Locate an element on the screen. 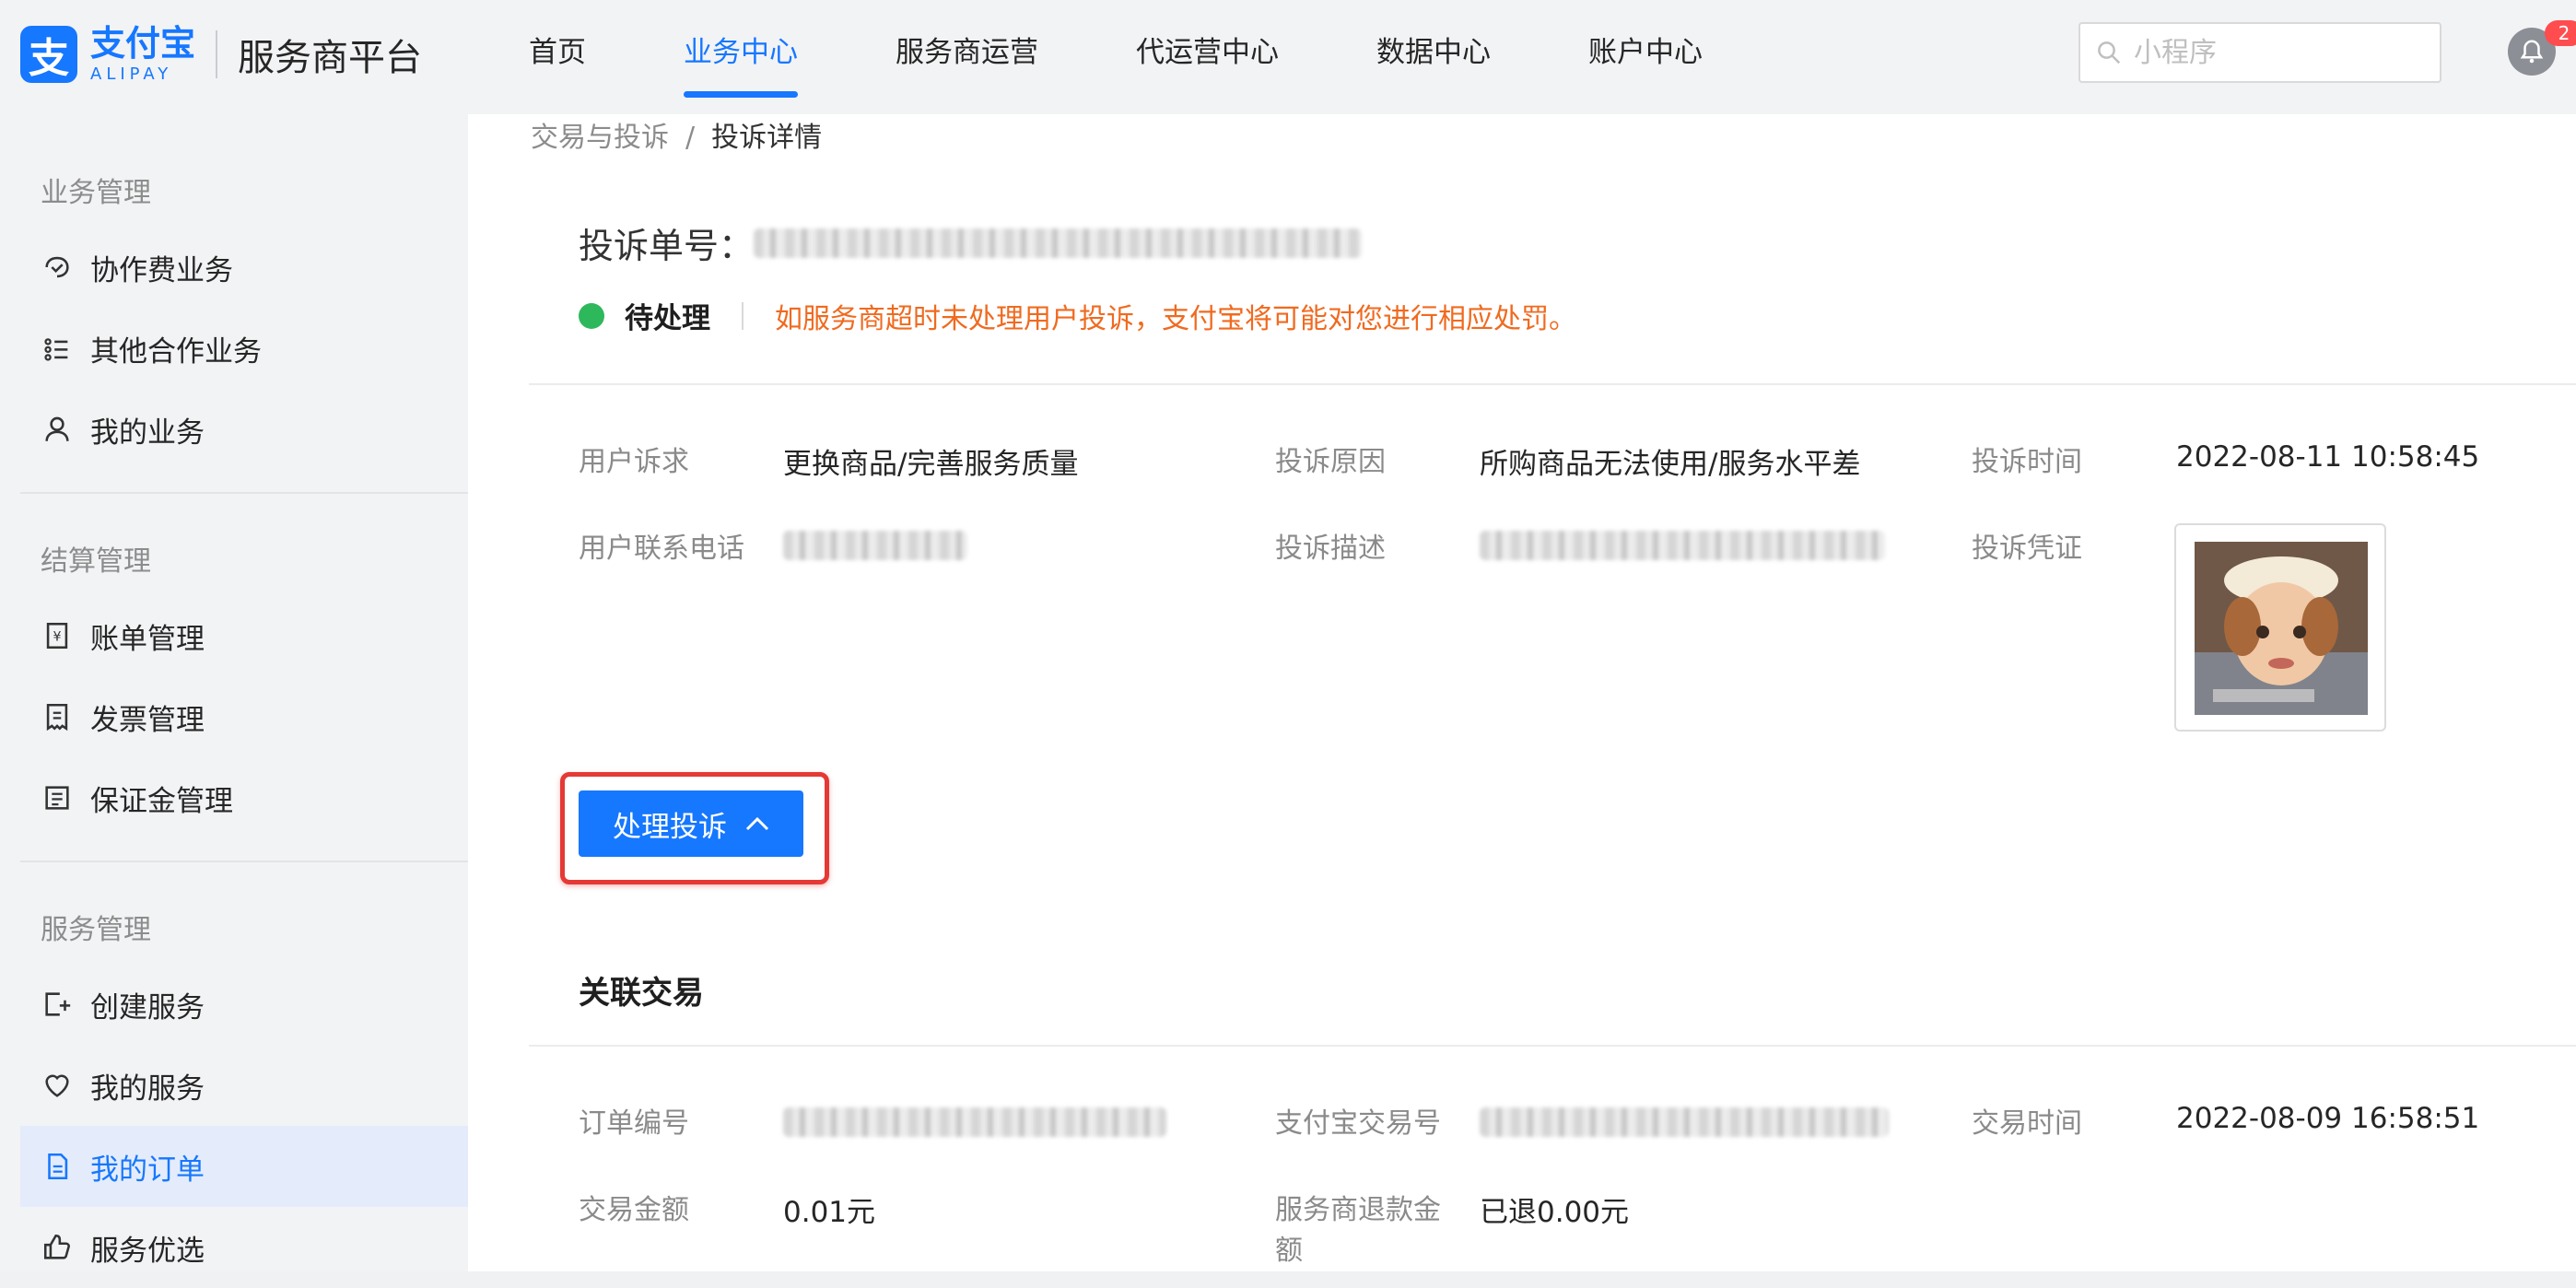  reason-value: 所购商品无法使用/服务水平差 is located at coordinates (1670, 464).